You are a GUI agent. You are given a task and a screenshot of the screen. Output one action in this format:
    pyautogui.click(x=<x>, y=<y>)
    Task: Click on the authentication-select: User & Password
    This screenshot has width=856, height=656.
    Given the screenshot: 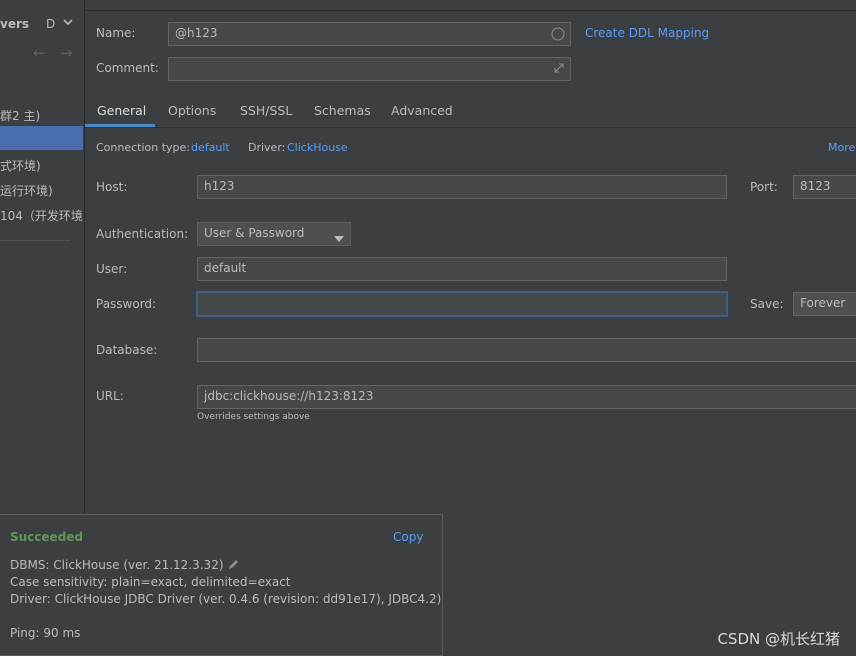 What is the action you would take?
    pyautogui.click(x=274, y=234)
    